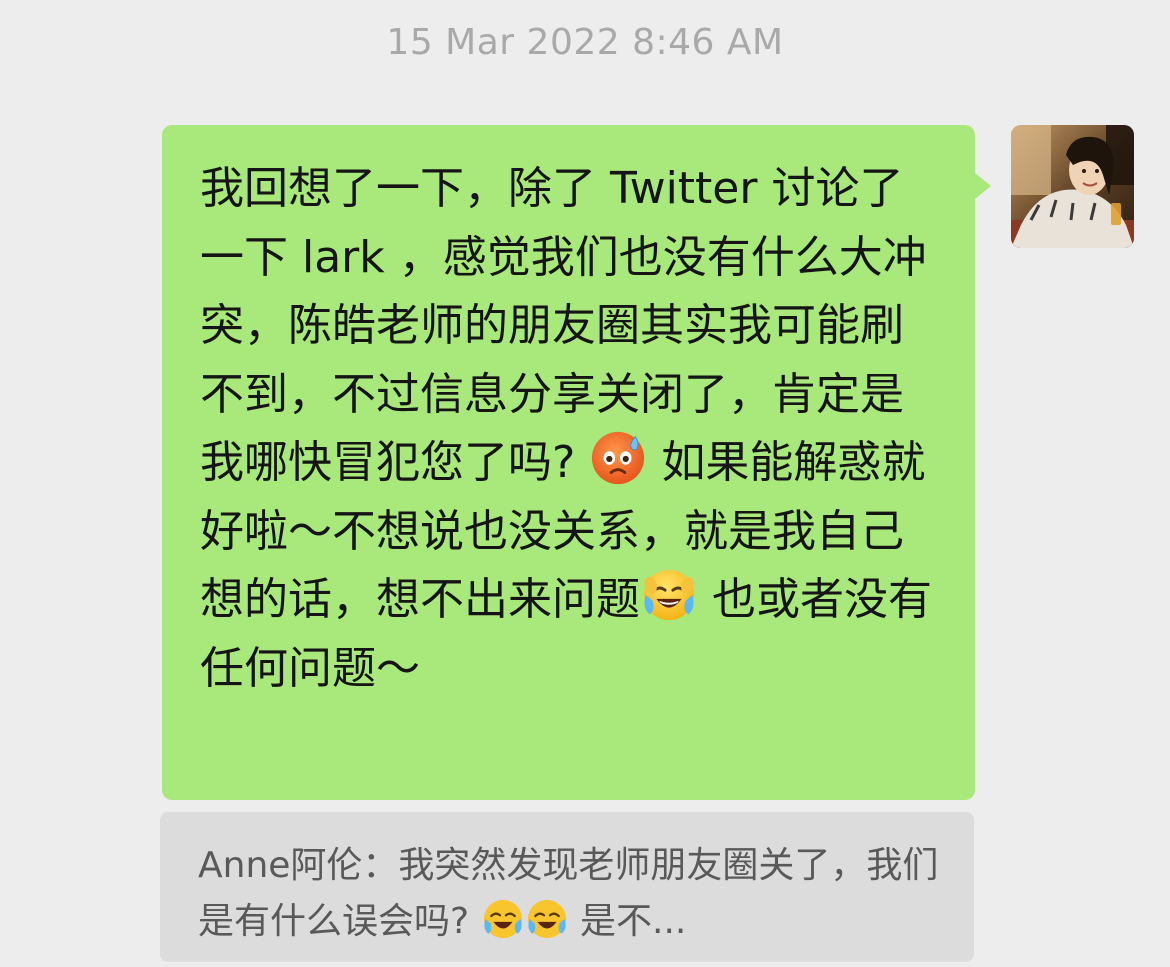 The width and height of the screenshot is (1170, 967). I want to click on avatar-photo-image, so click(1072, 186).